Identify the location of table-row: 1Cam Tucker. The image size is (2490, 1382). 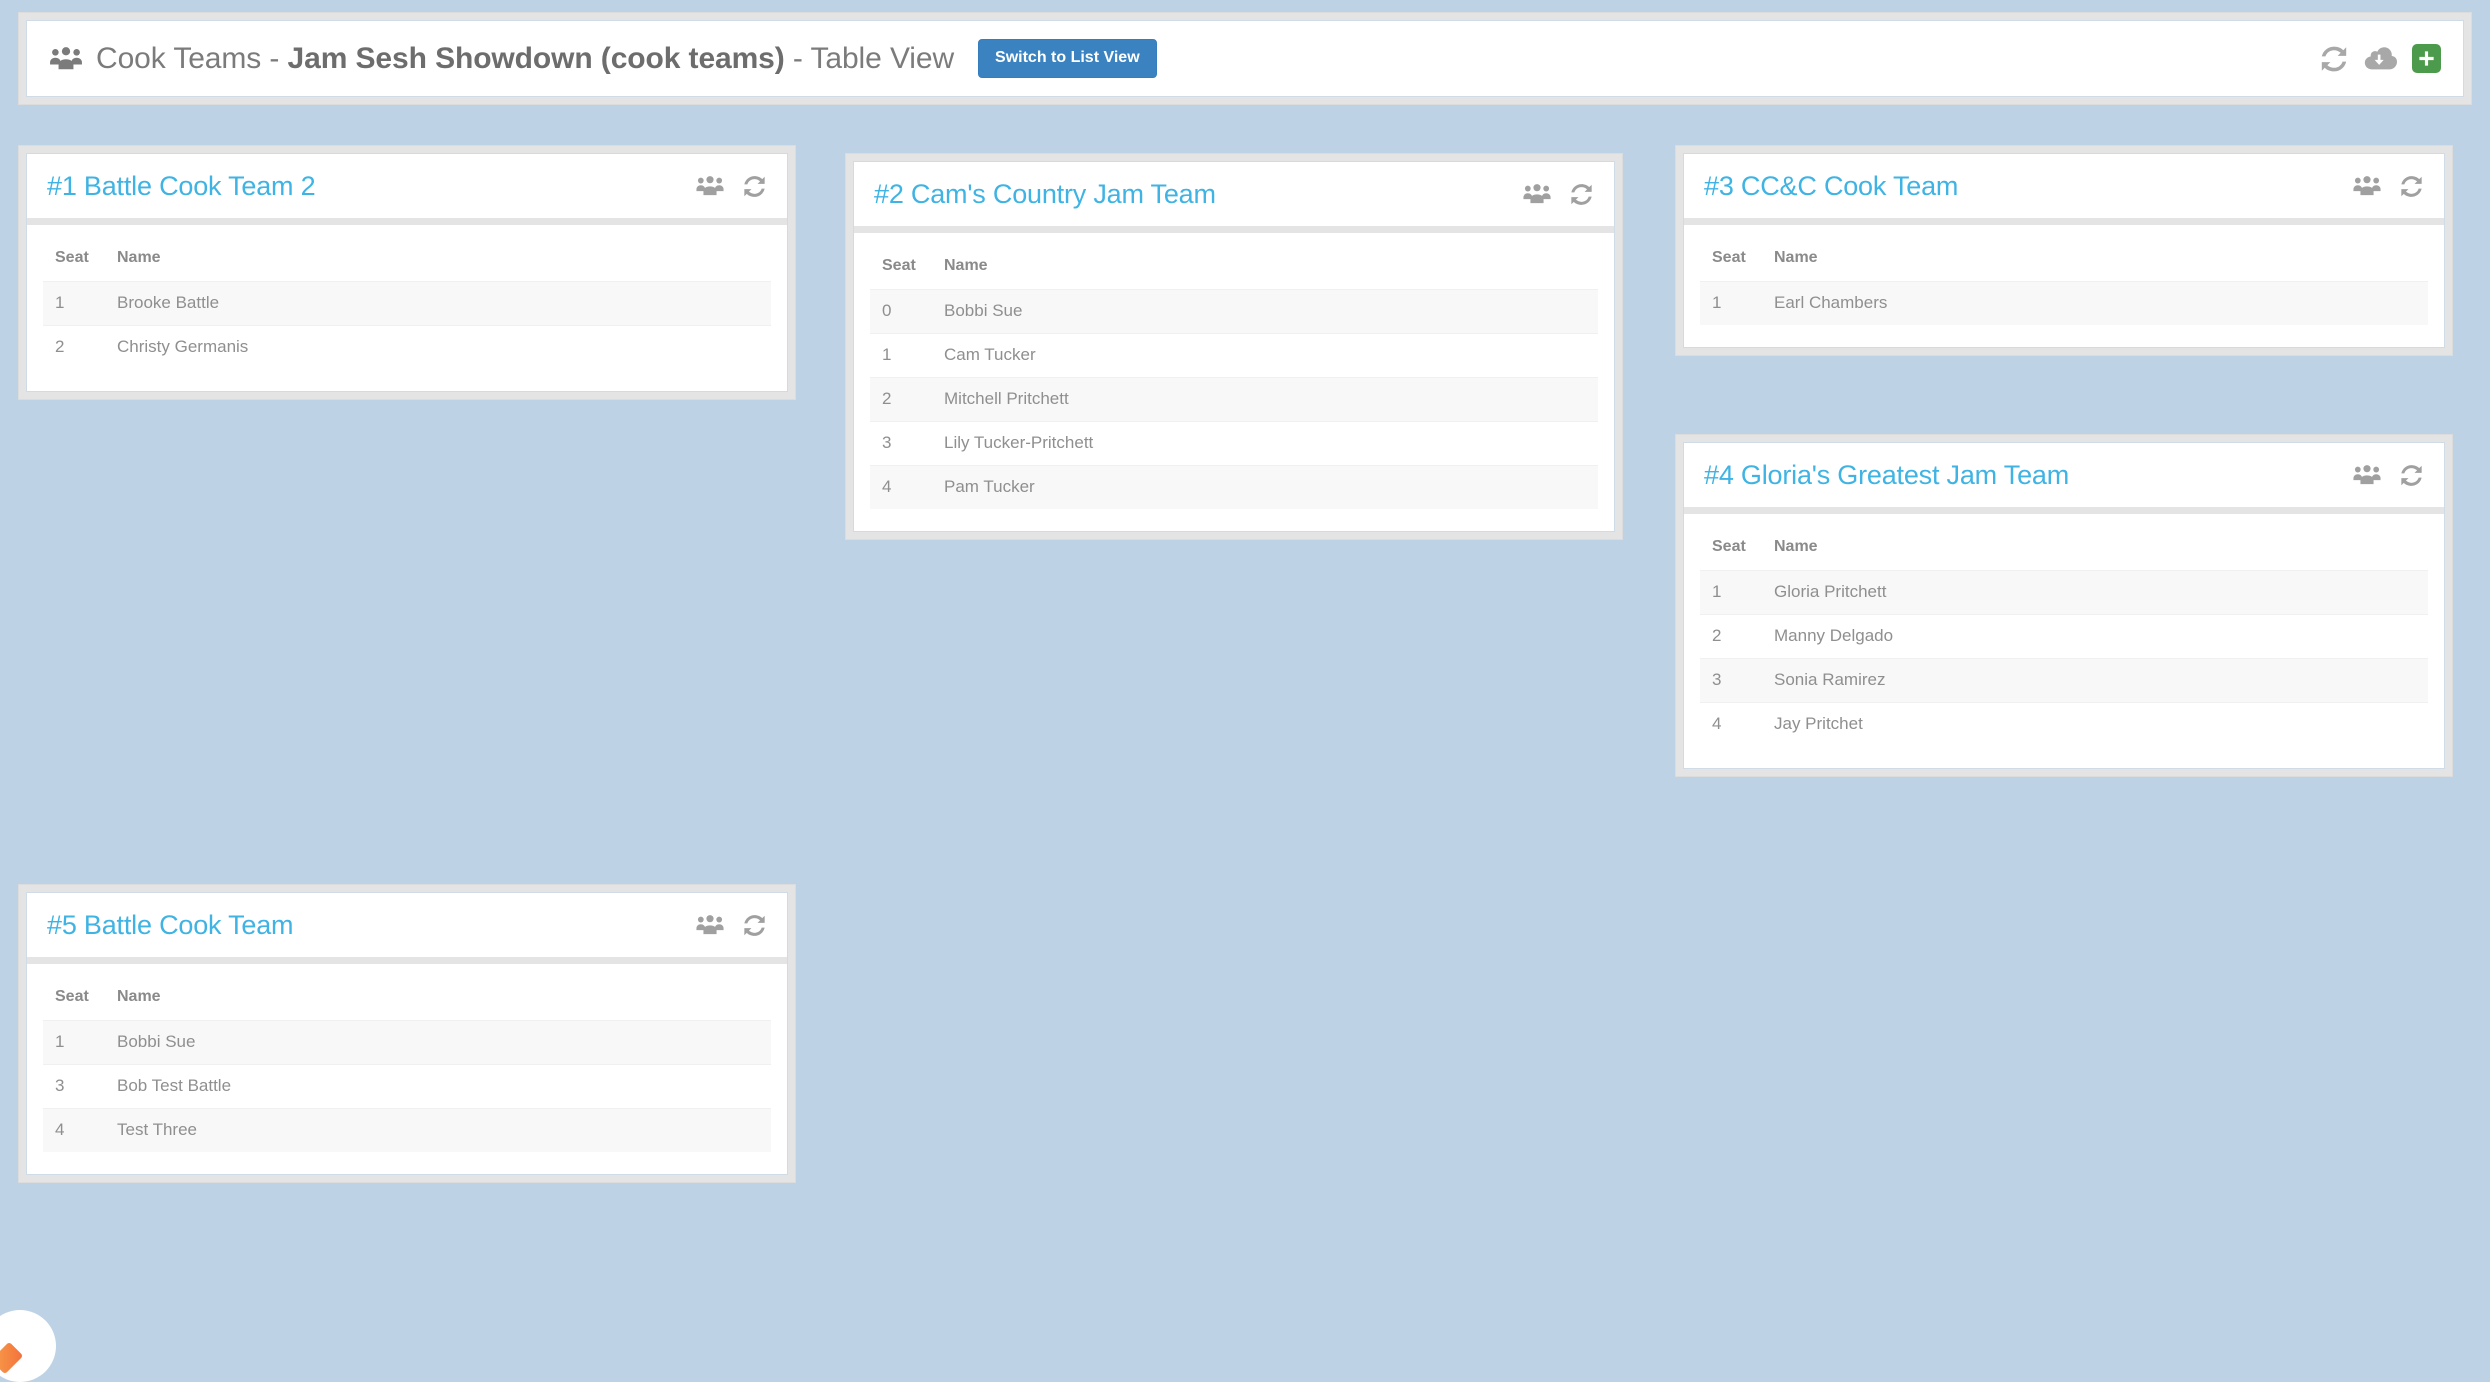
(1234, 356).